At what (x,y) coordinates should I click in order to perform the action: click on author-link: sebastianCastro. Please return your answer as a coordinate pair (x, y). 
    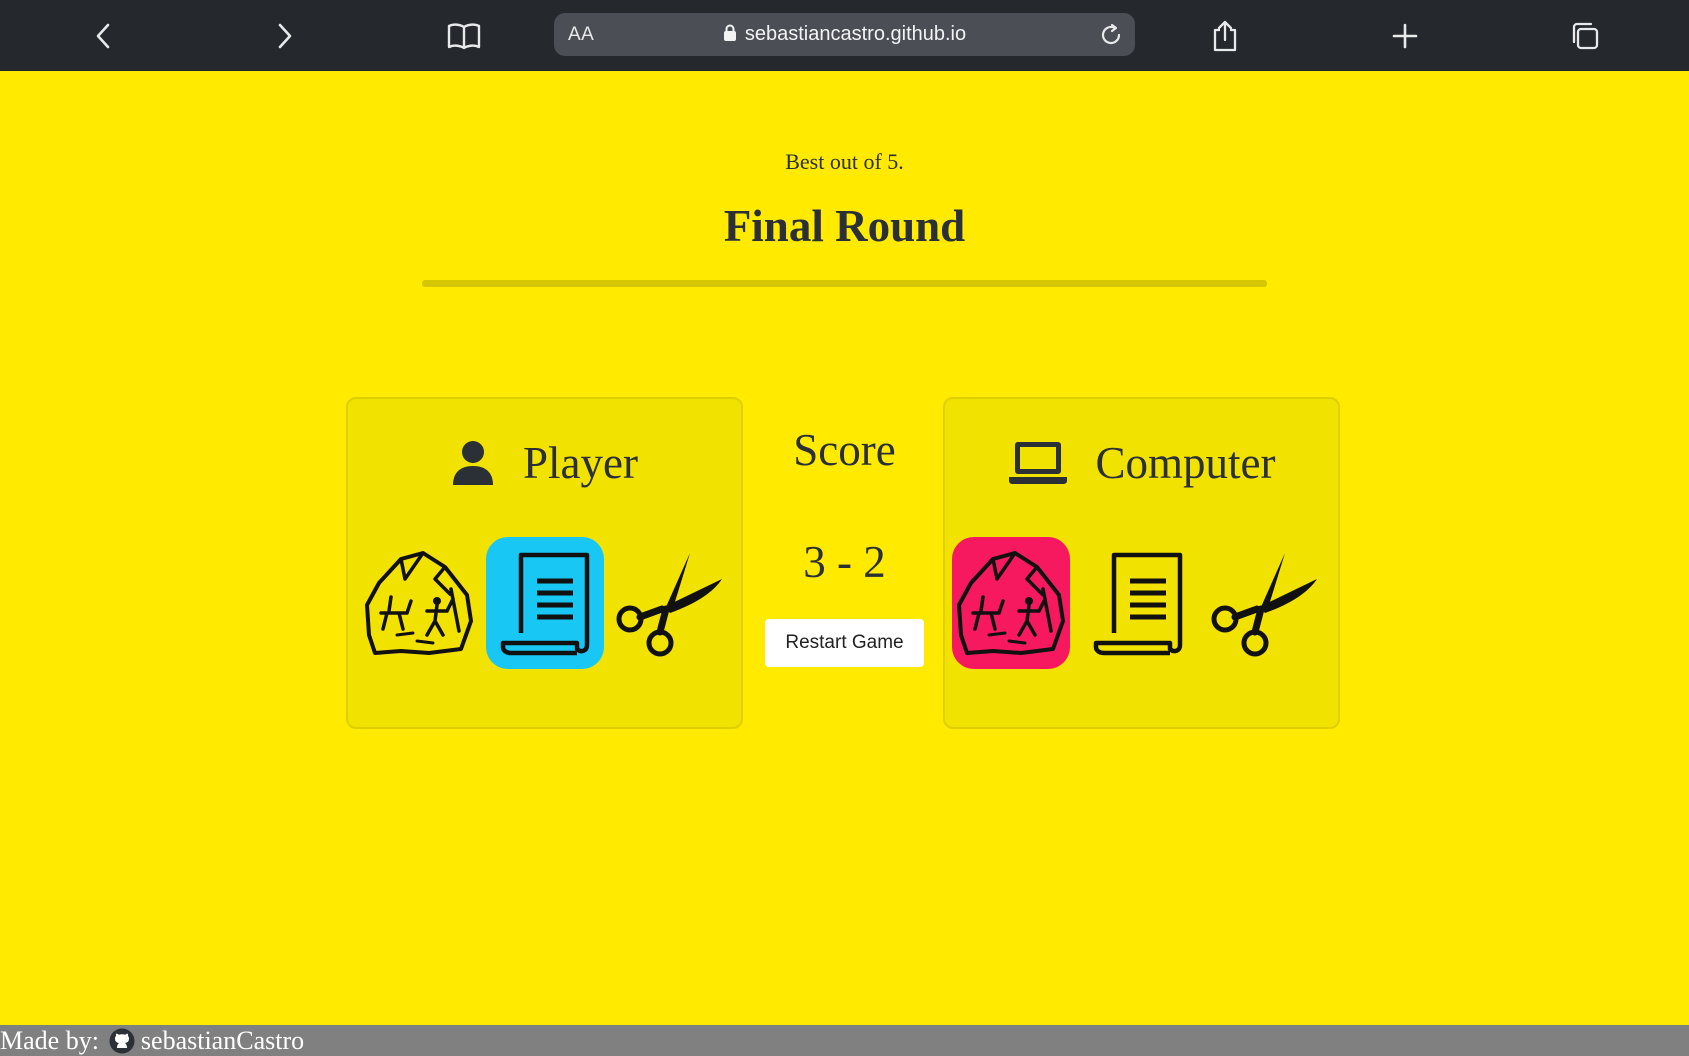
    Looking at the image, I should click on (222, 1040).